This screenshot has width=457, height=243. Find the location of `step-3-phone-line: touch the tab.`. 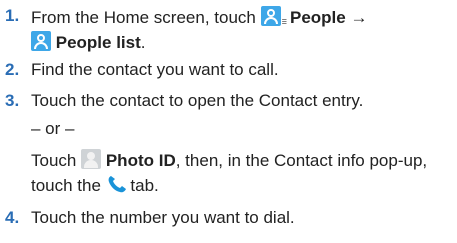

step-3-phone-line: touch the tab. is located at coordinates (95, 185).